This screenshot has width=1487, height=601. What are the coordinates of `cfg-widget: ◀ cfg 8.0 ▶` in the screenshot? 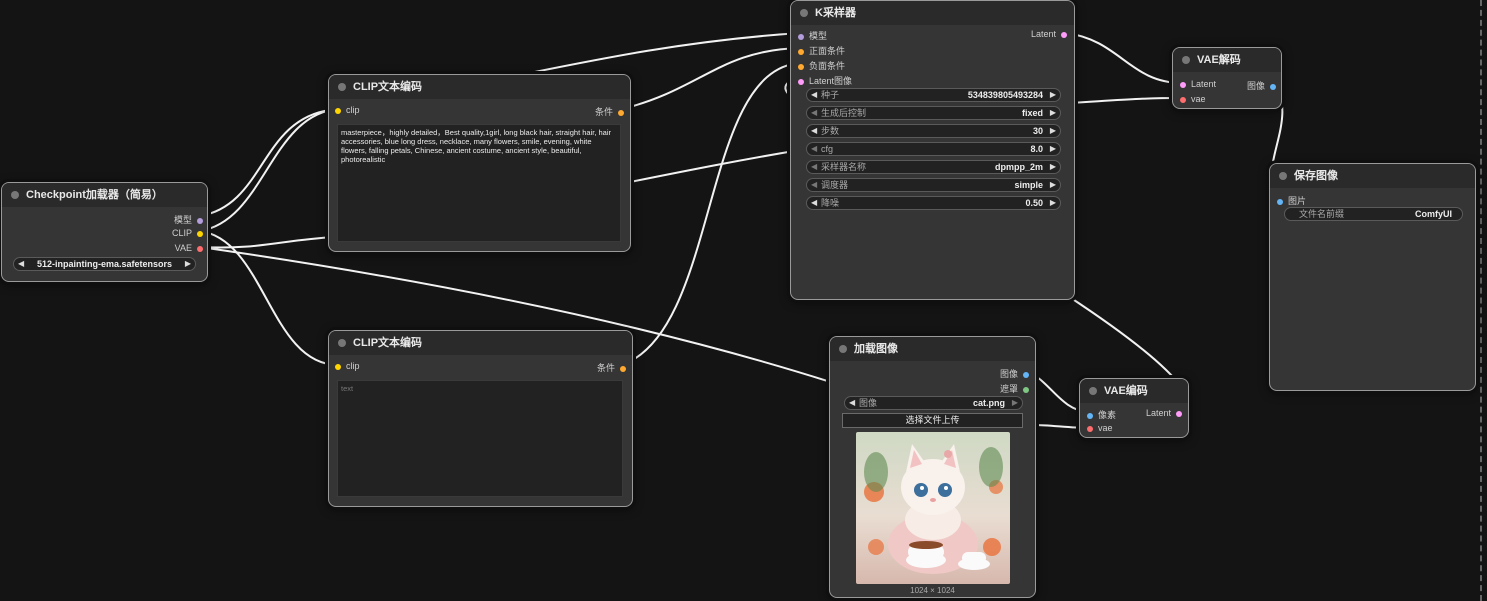 It's located at (933, 149).